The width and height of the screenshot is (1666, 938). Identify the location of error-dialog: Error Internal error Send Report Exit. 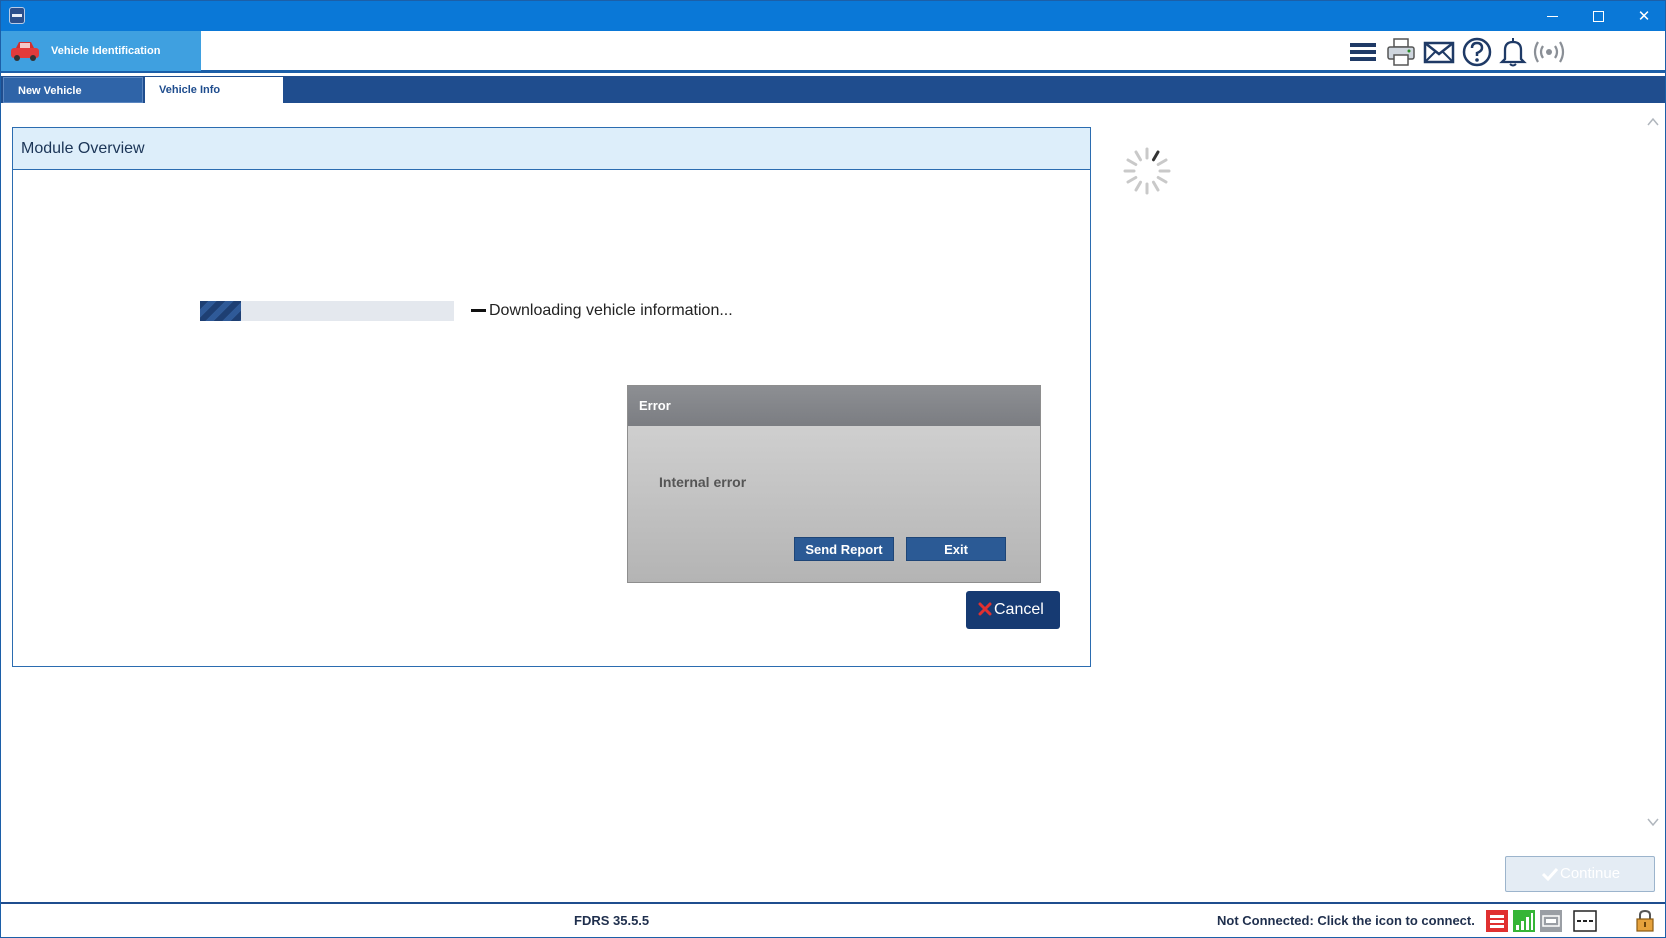
(834, 484).